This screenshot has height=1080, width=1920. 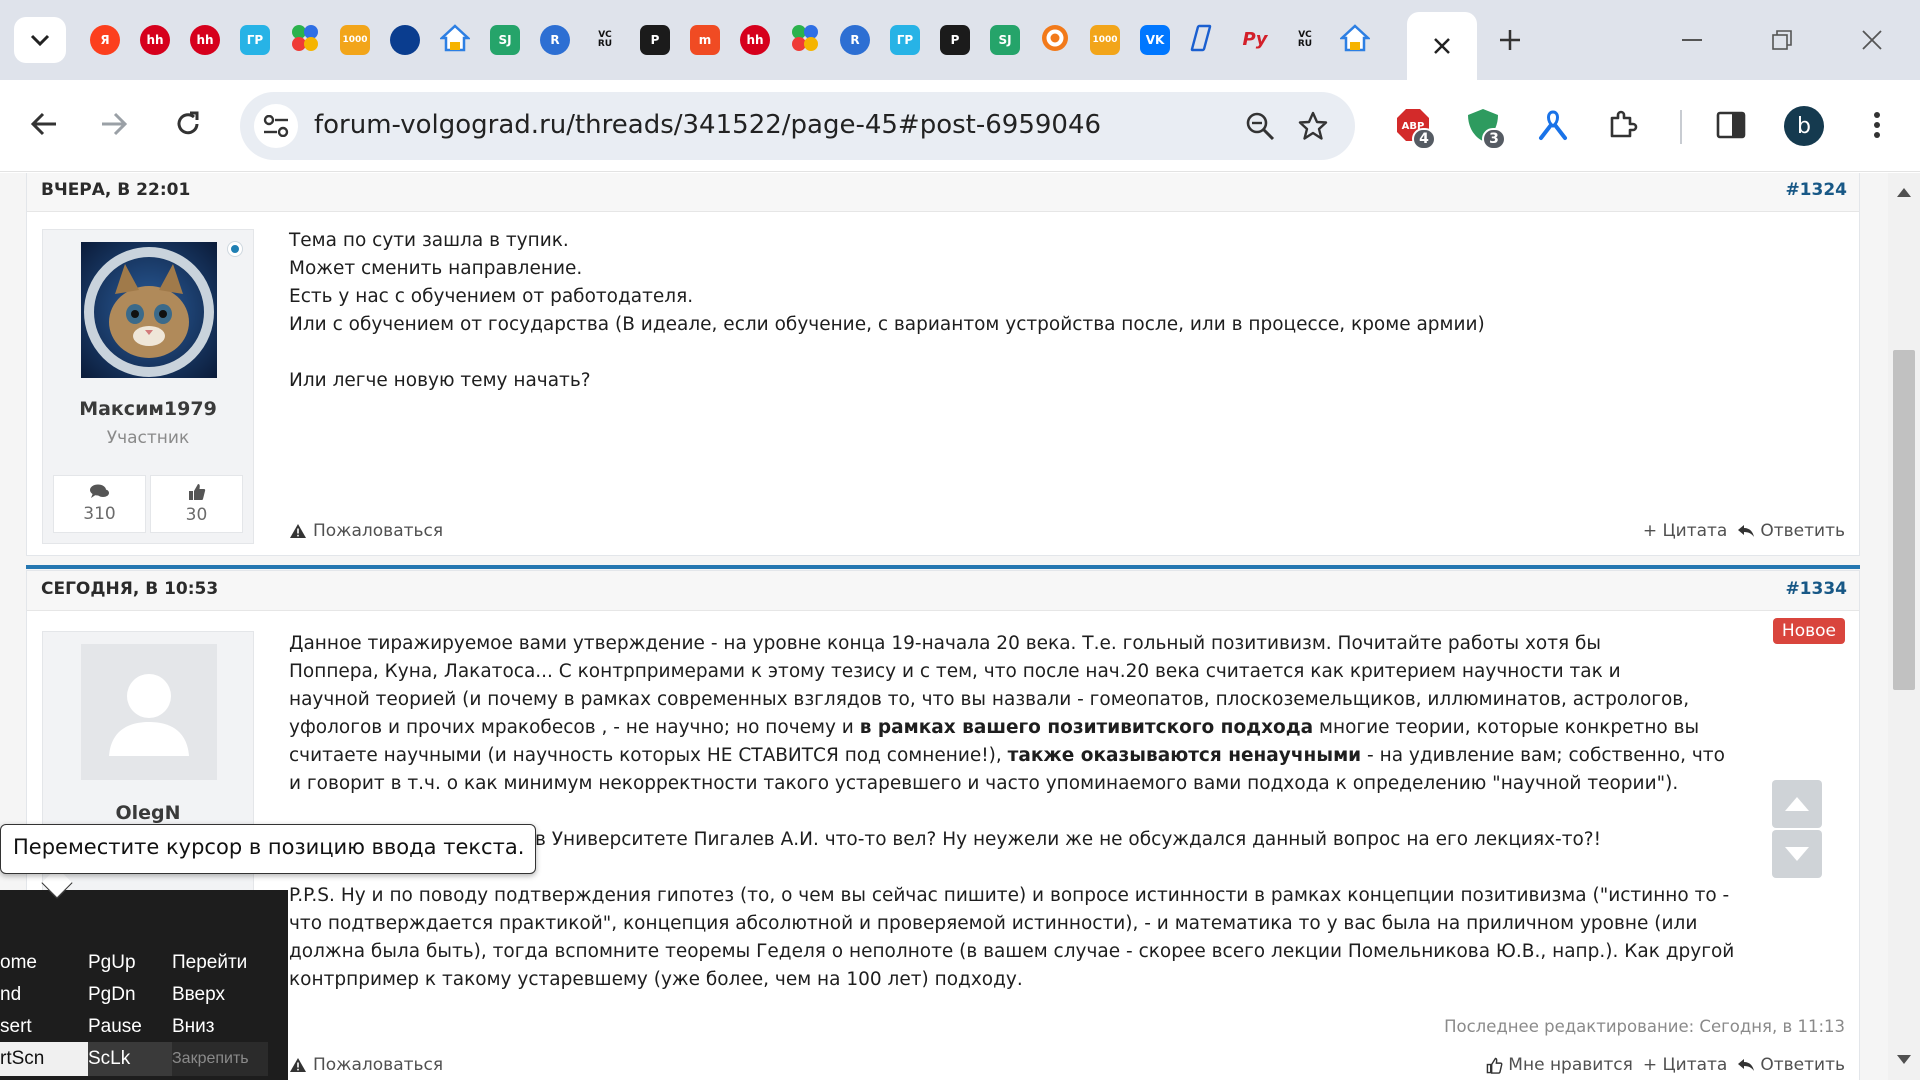 I want to click on osk-key: PgDn, so click(x=136, y=995).